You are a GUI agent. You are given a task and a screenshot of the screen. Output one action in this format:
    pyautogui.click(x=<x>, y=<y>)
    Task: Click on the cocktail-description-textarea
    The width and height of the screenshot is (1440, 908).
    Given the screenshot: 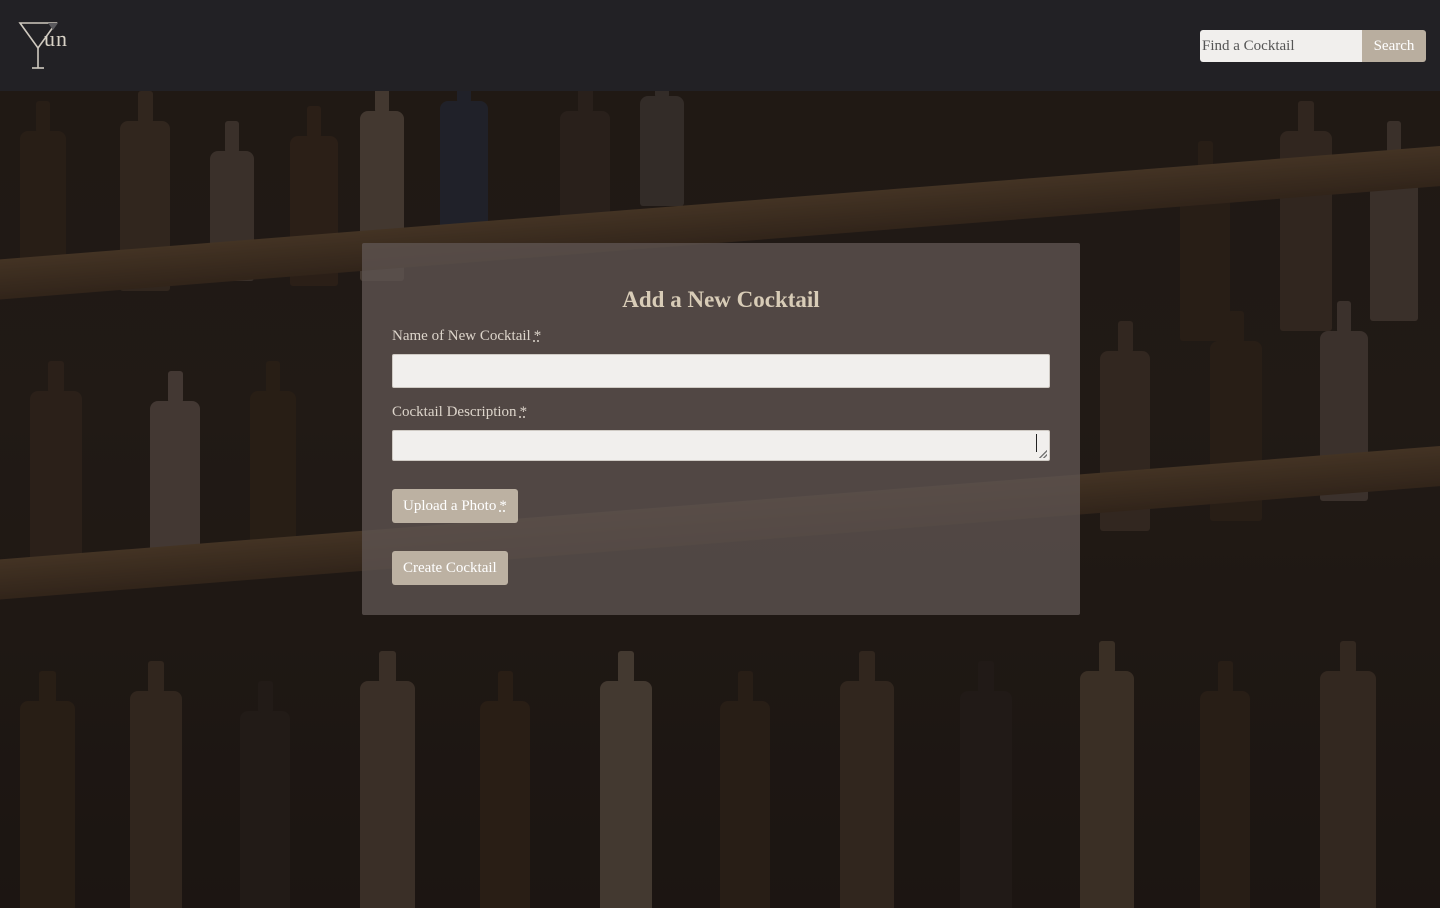 What is the action you would take?
    pyautogui.click(x=721, y=445)
    